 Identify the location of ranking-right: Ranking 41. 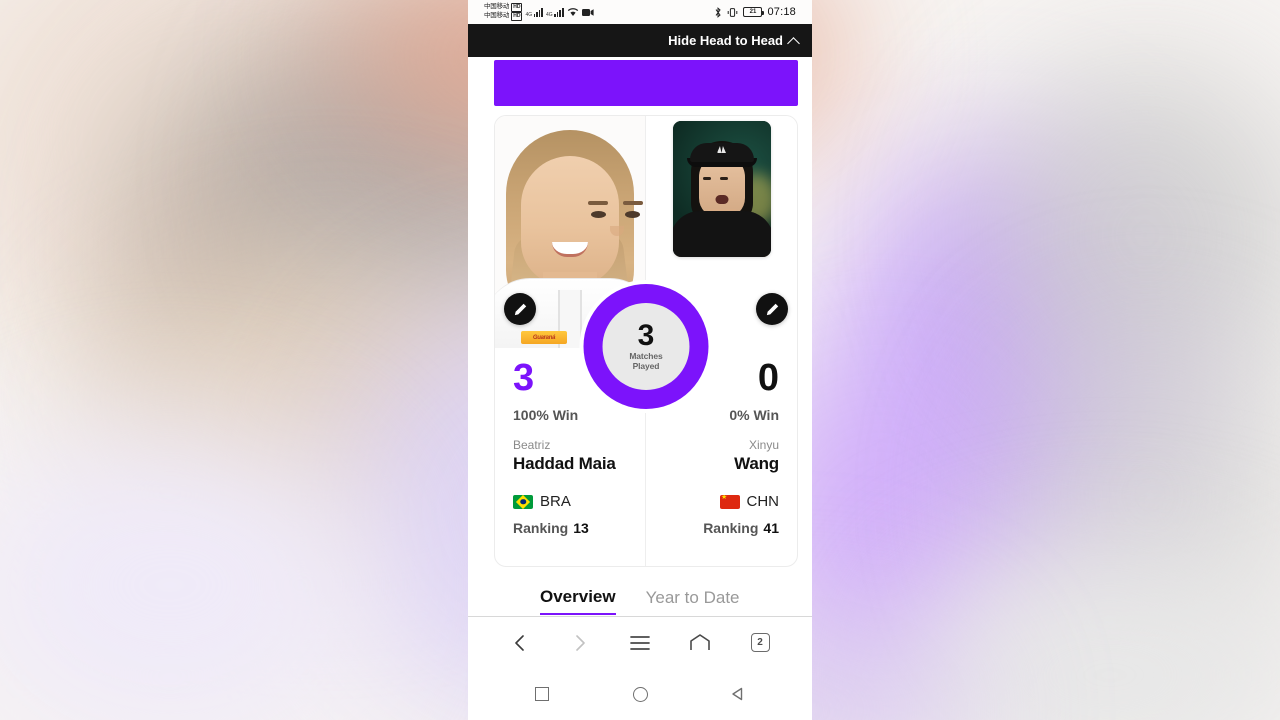
(741, 528).